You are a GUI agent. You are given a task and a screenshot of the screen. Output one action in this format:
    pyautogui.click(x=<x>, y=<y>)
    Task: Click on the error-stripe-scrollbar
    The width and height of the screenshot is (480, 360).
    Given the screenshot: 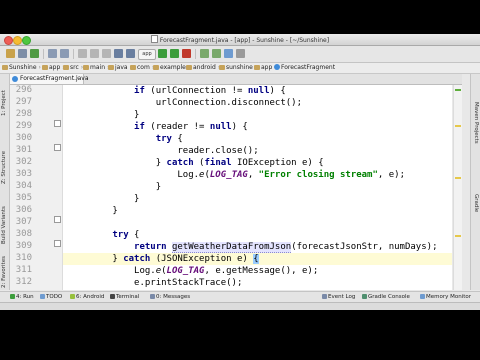 What is the action you would take?
    pyautogui.click(x=457, y=187)
    